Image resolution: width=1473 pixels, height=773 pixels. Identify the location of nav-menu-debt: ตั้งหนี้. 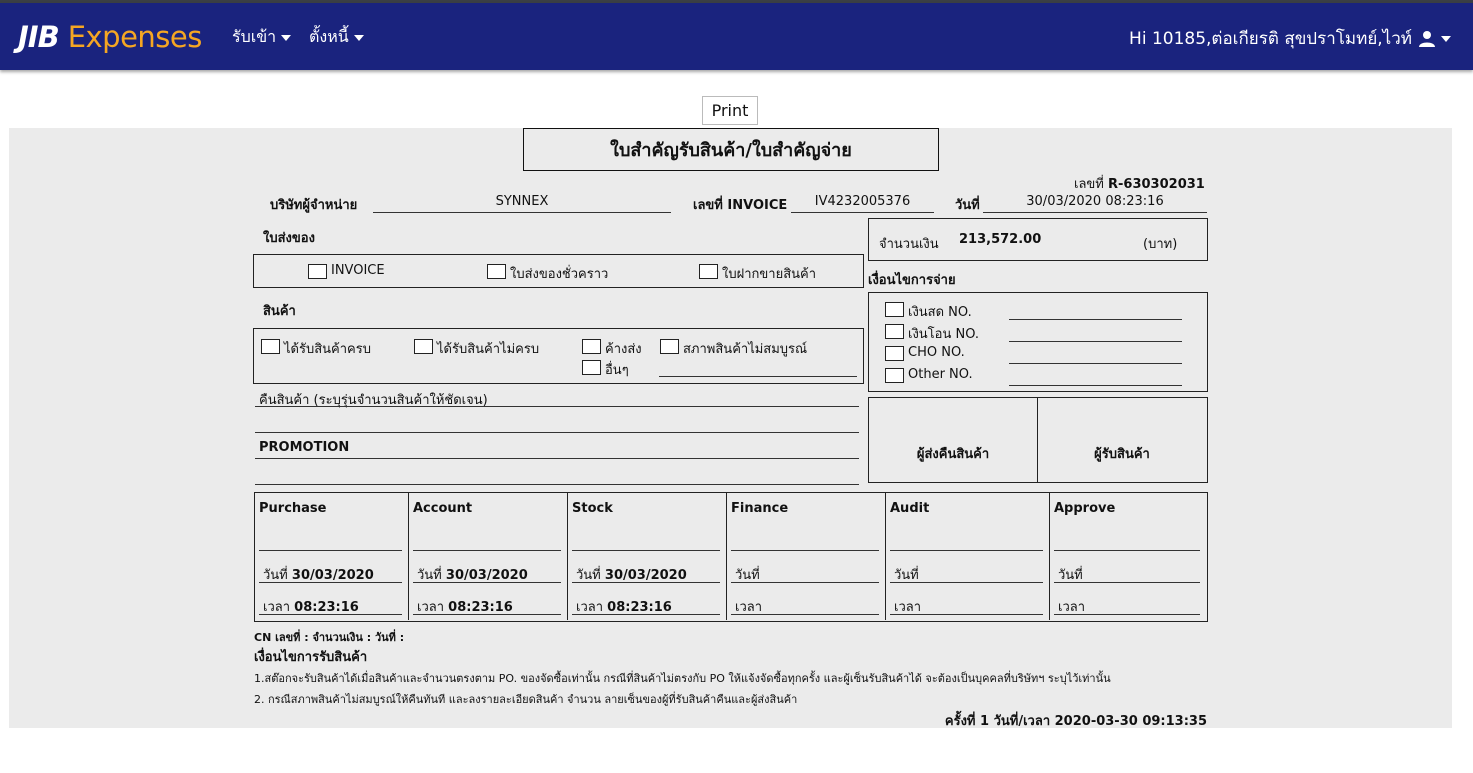
(336, 37).